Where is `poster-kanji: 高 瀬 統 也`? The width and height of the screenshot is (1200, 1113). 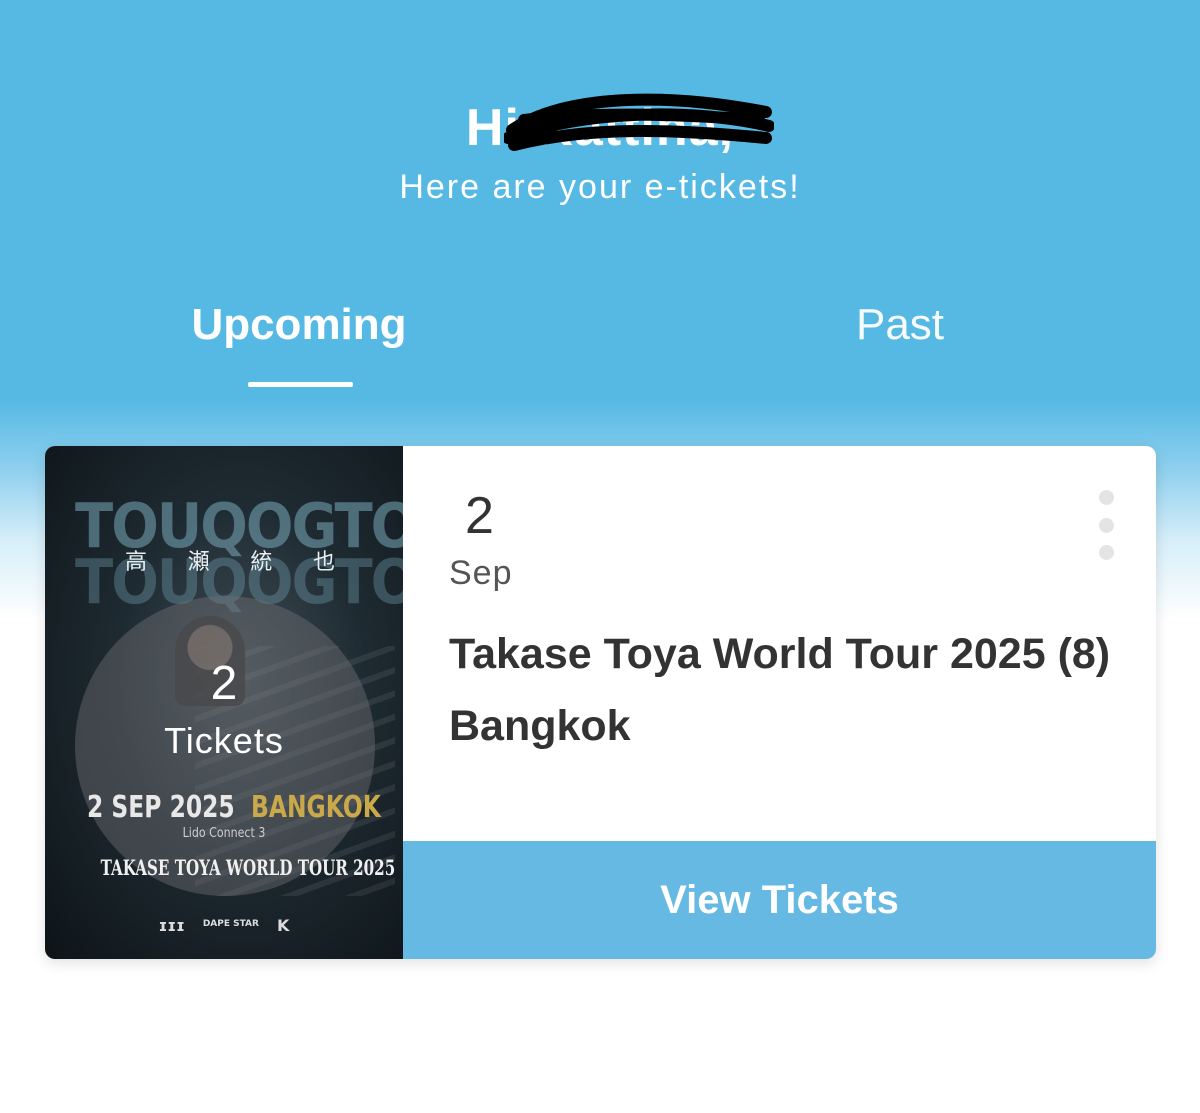
poster-kanji: 高 瀬 統 也 is located at coordinates (230, 560).